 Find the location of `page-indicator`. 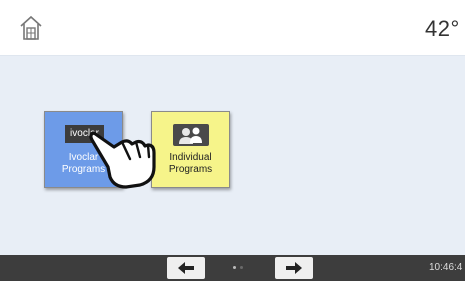

page-indicator is located at coordinates (241, 268).